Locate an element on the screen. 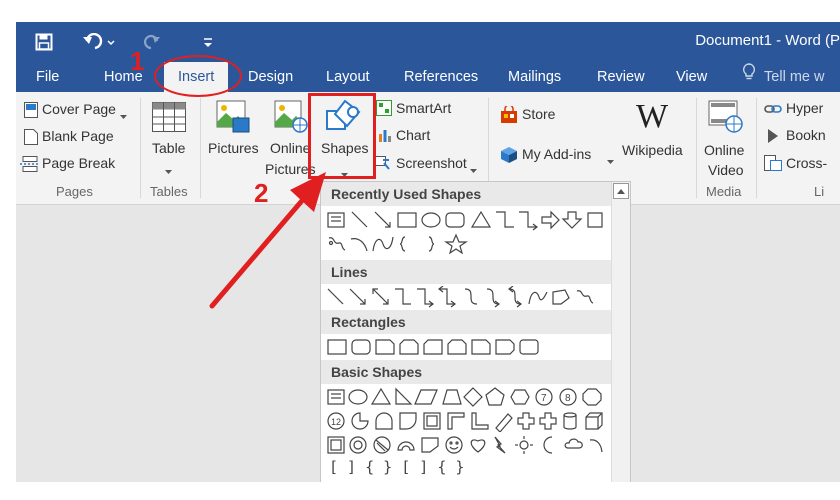 This screenshot has width=840, height=500. wikipedia-label: Wikipedia is located at coordinates (652, 150).